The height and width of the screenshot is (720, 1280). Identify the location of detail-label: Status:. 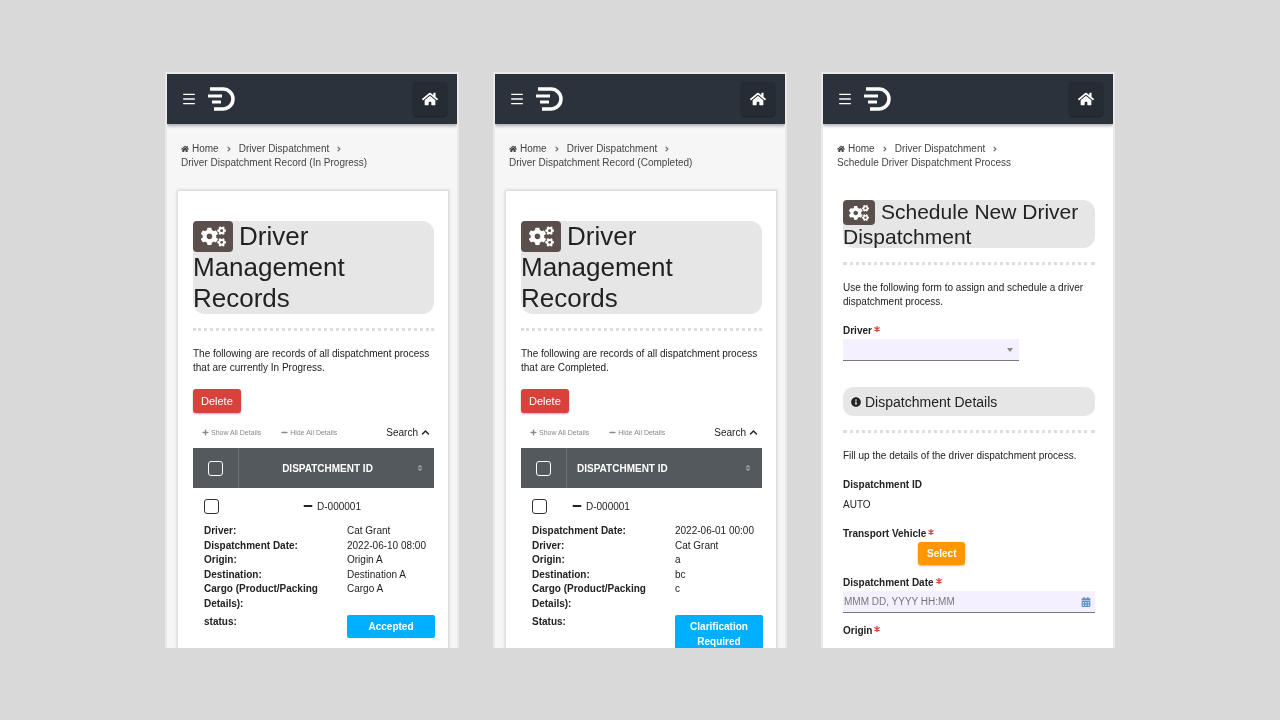
(549, 622).